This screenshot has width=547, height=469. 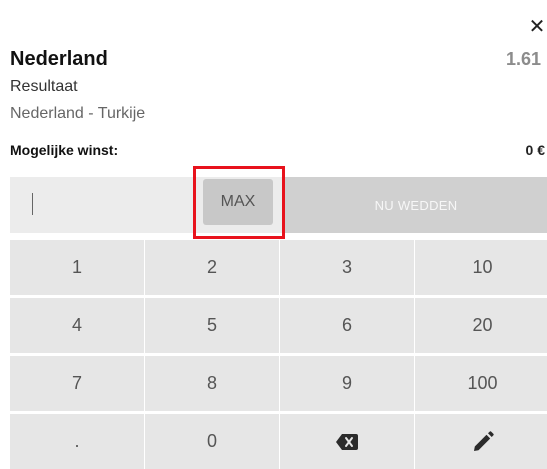 What do you see at coordinates (212, 267) in the screenshot?
I see `key-2: 2` at bounding box center [212, 267].